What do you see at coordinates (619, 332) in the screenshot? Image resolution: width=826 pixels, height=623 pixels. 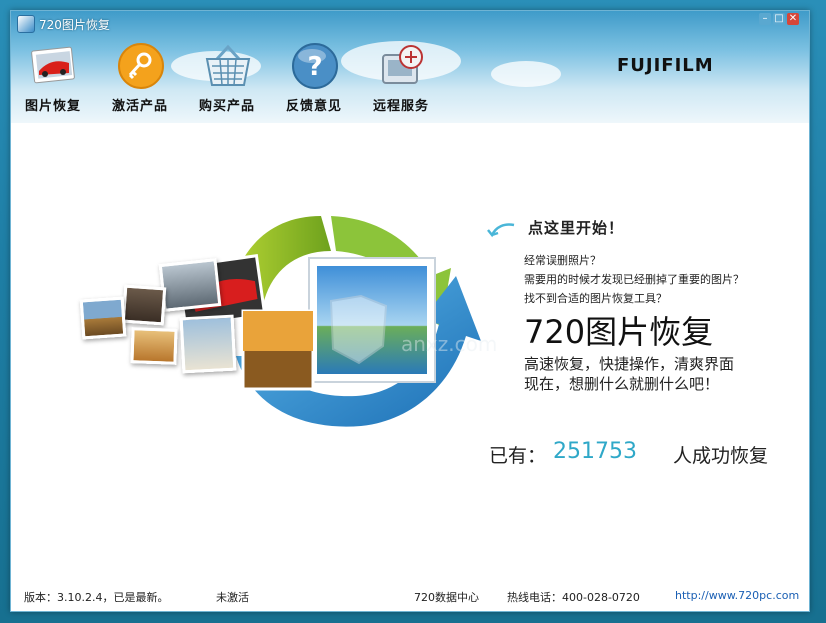 I see `product-title: 720图片恢复` at bounding box center [619, 332].